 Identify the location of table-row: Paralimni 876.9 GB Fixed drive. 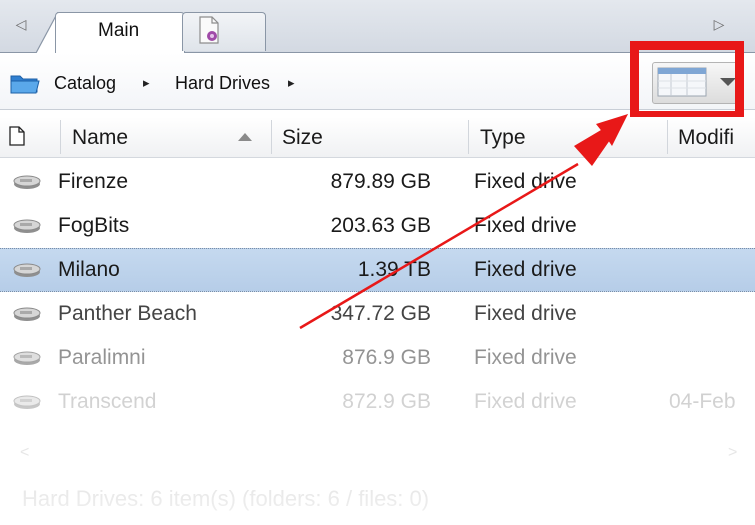
(377, 358).